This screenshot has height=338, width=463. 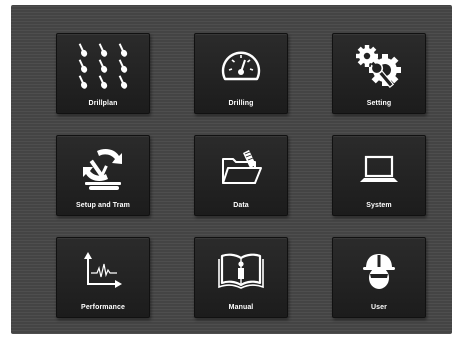 I want to click on performance-label: Performance, so click(x=103, y=307).